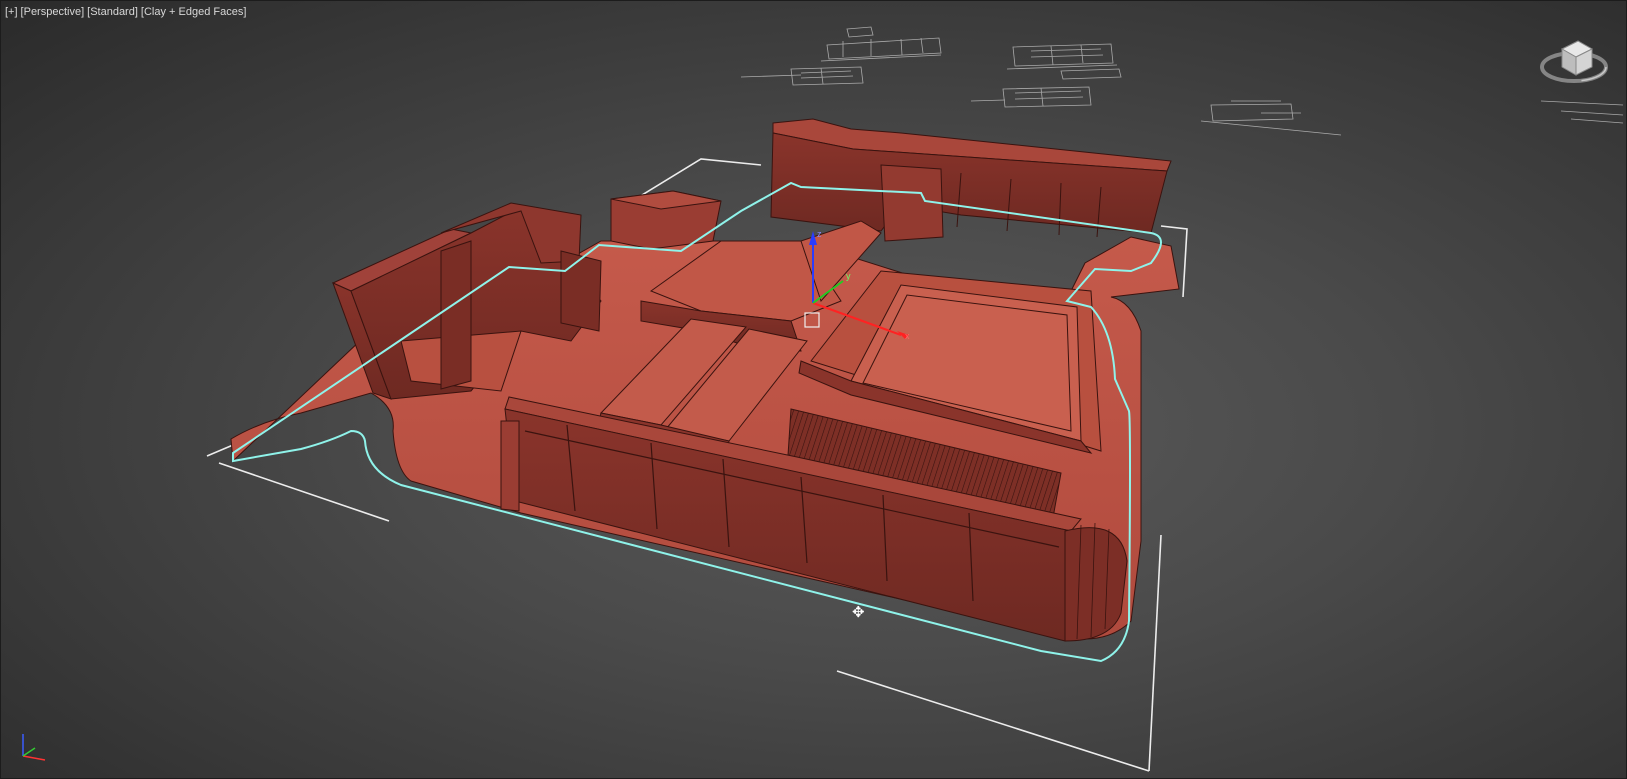 The image size is (1627, 779). I want to click on viewport-display-style-menu: [Clay + Edged Faces], so click(193, 12).